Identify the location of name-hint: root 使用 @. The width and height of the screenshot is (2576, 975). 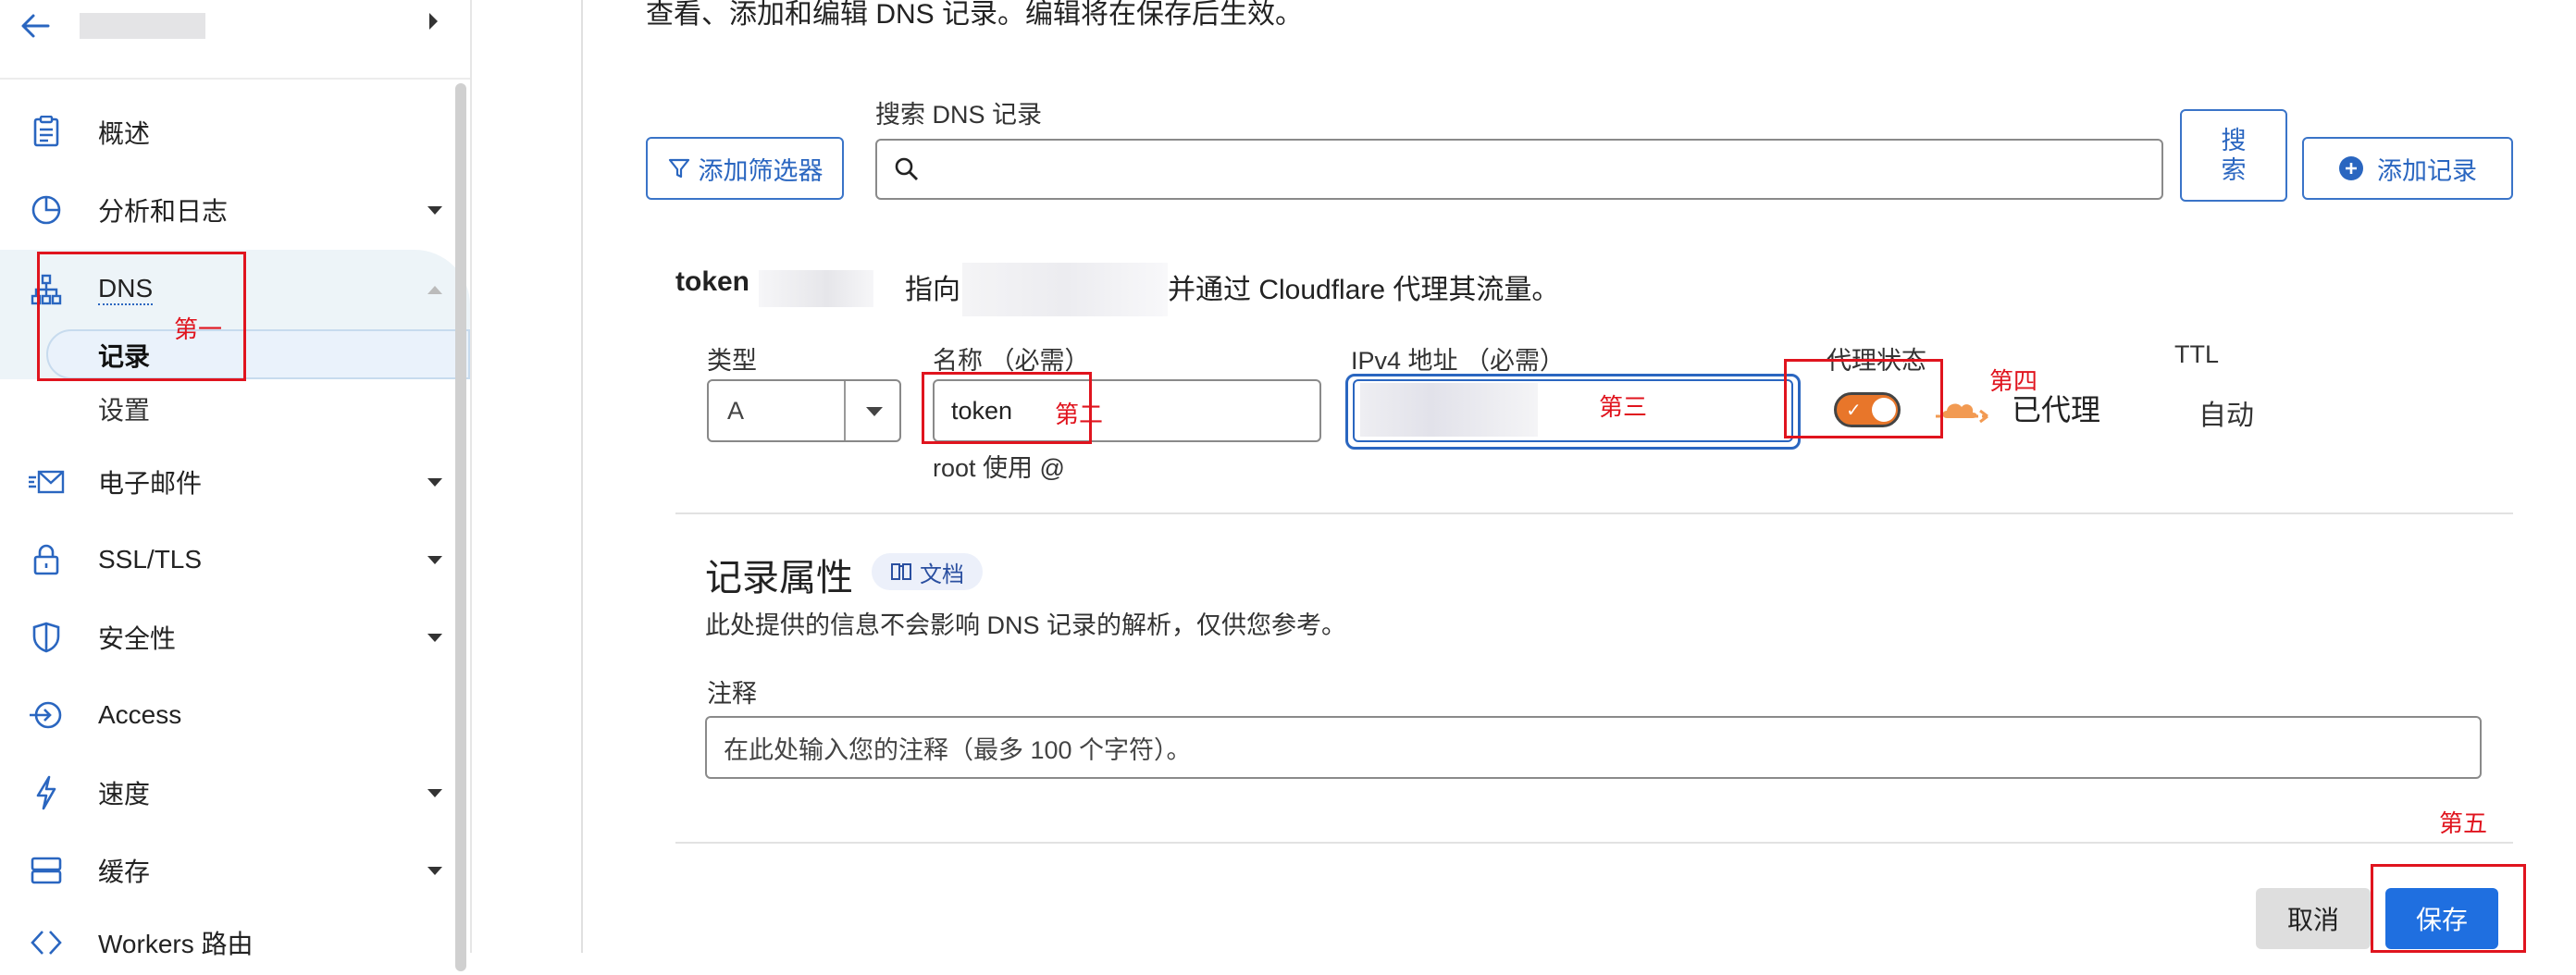
(999, 468).